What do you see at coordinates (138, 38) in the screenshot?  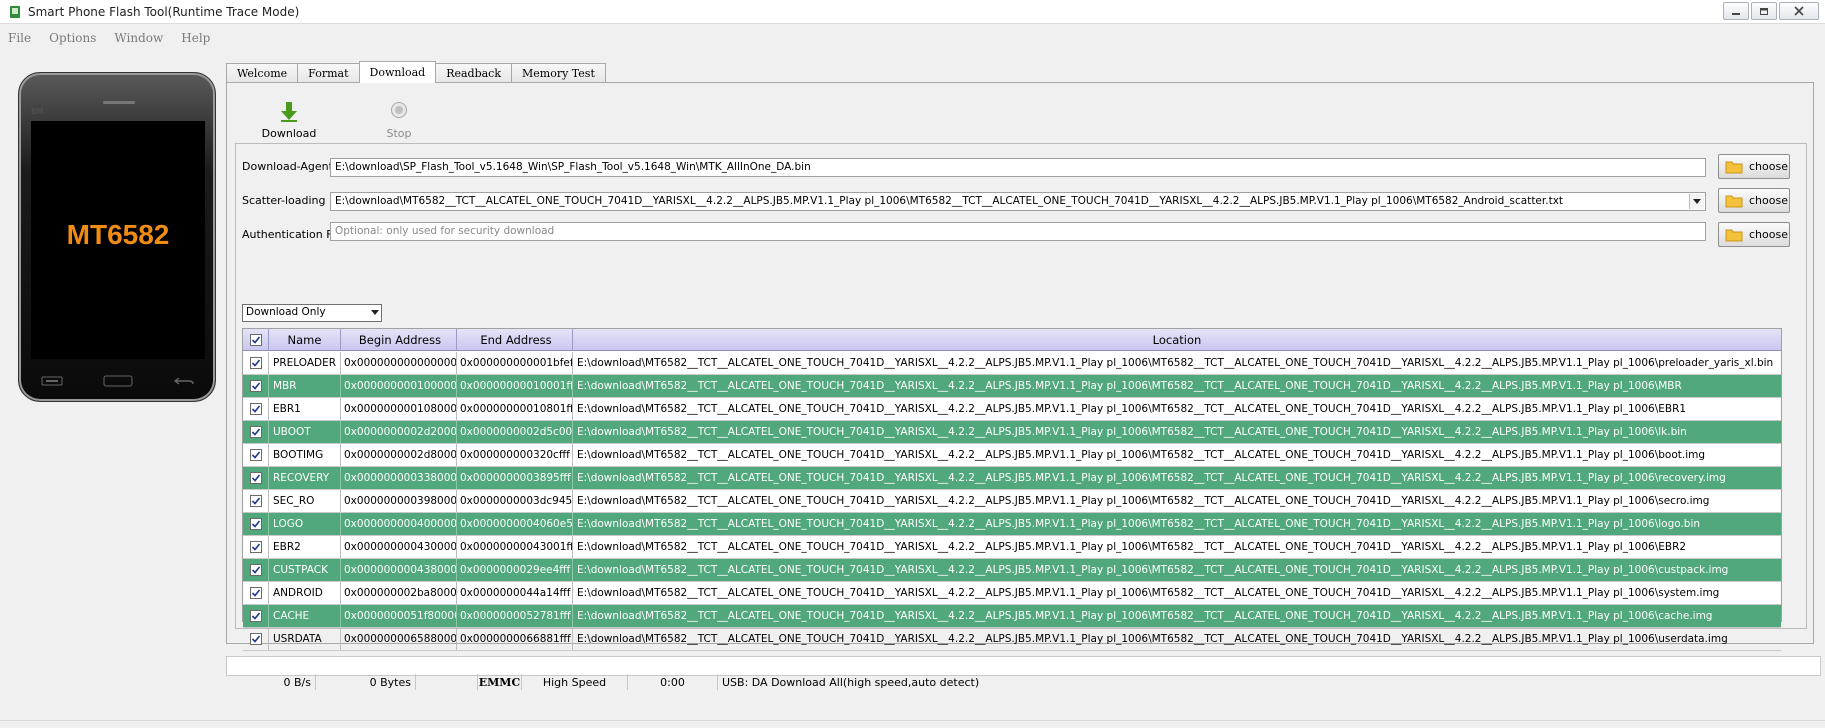 I see `menu-window: Window` at bounding box center [138, 38].